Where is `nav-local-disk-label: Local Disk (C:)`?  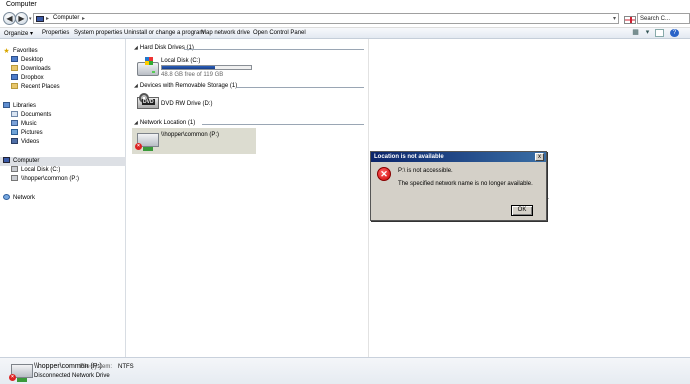 nav-local-disk-label: Local Disk (C:) is located at coordinates (41, 170).